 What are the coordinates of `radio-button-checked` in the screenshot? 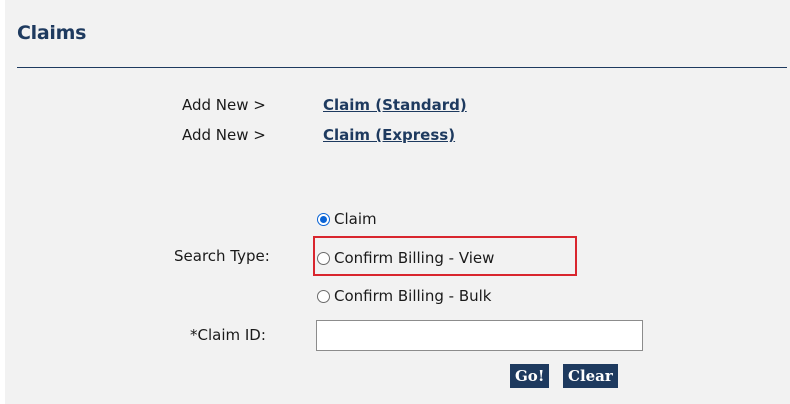 It's located at (323, 219).